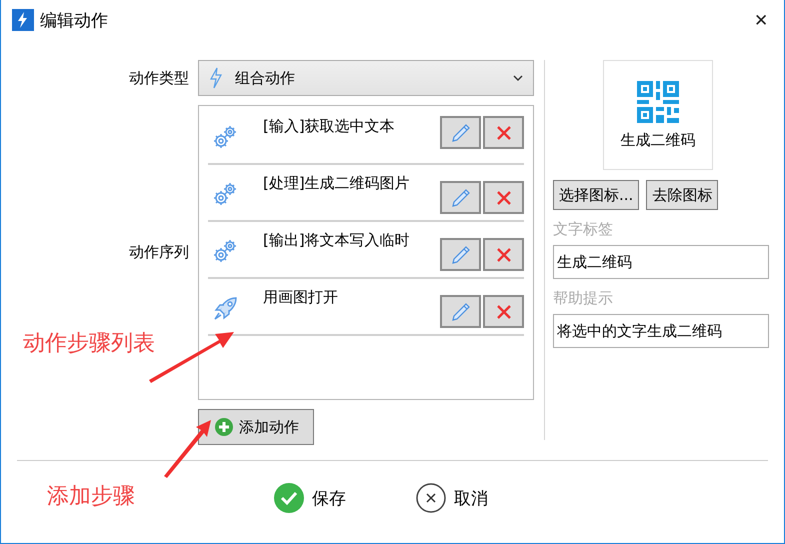 This screenshot has height=544, width=785. What do you see at coordinates (23, 20) in the screenshot?
I see `app-icon` at bounding box center [23, 20].